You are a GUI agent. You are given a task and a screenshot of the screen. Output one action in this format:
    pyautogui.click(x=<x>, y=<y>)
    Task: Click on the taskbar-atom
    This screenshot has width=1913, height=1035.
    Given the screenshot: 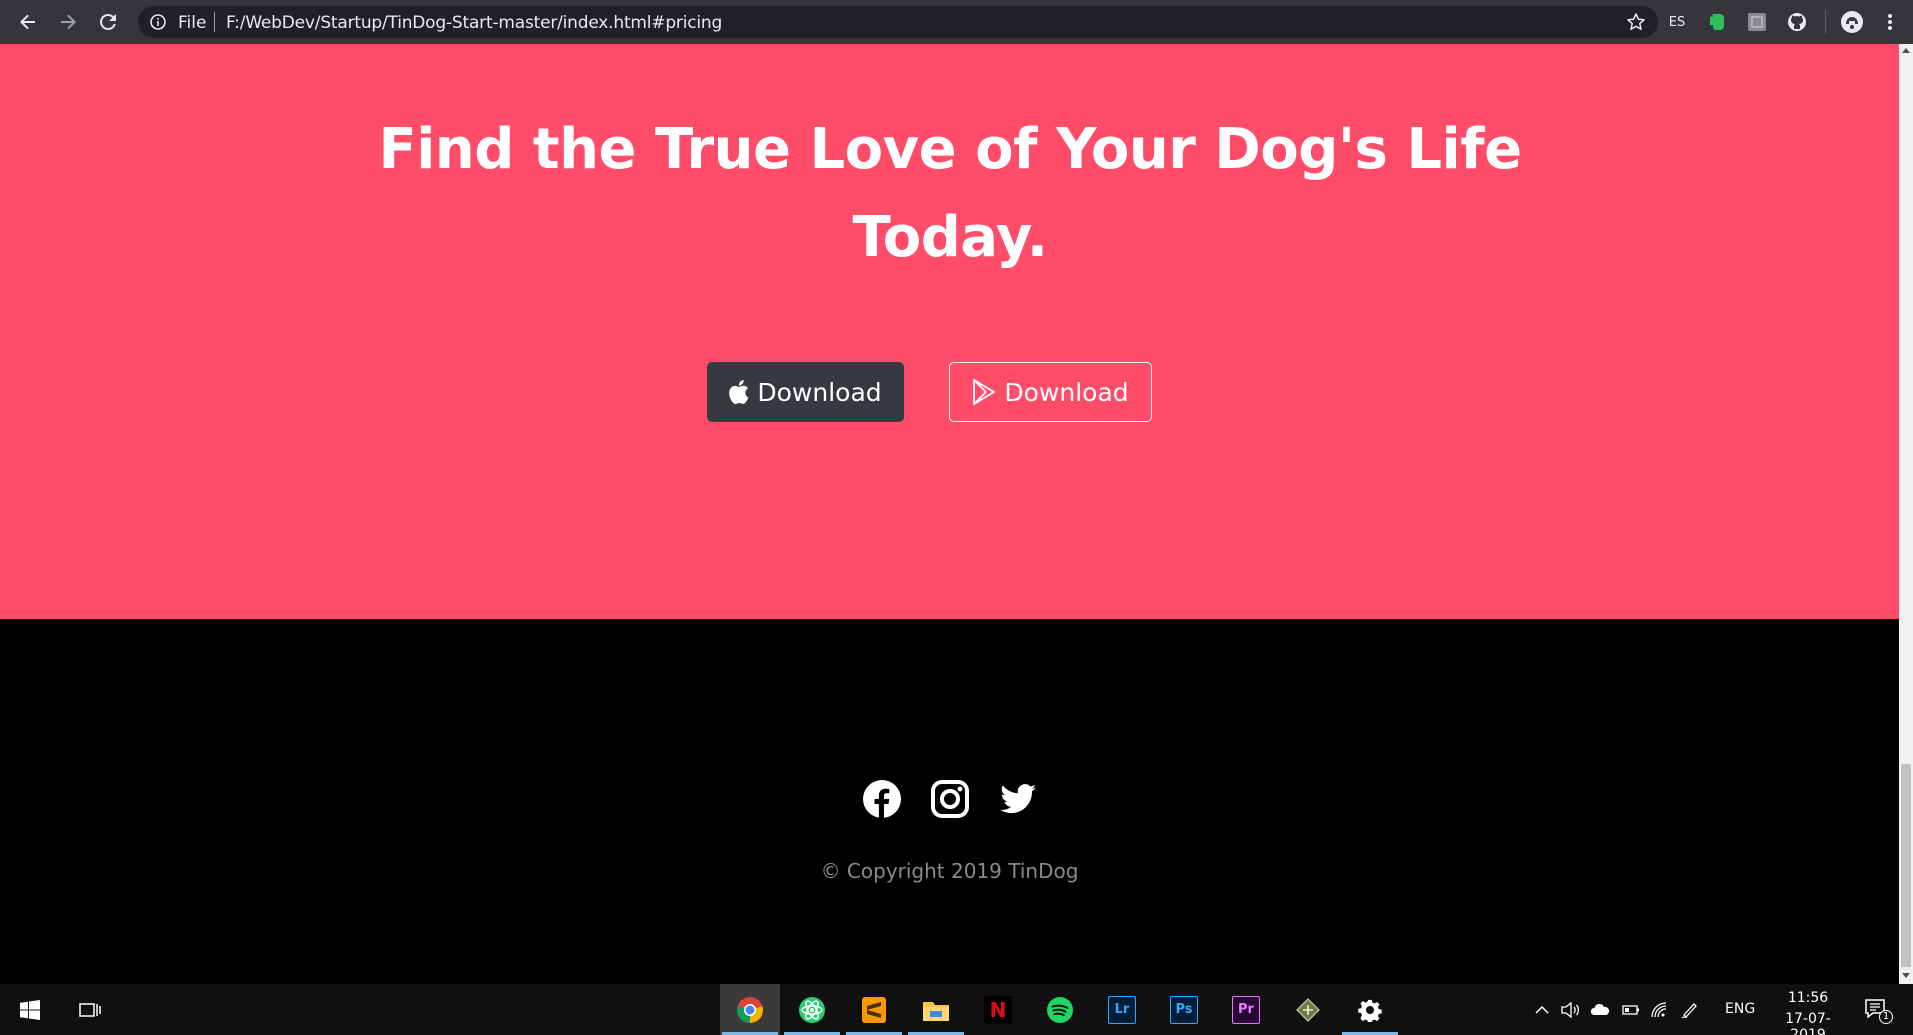 What is the action you would take?
    pyautogui.click(x=812, y=1009)
    